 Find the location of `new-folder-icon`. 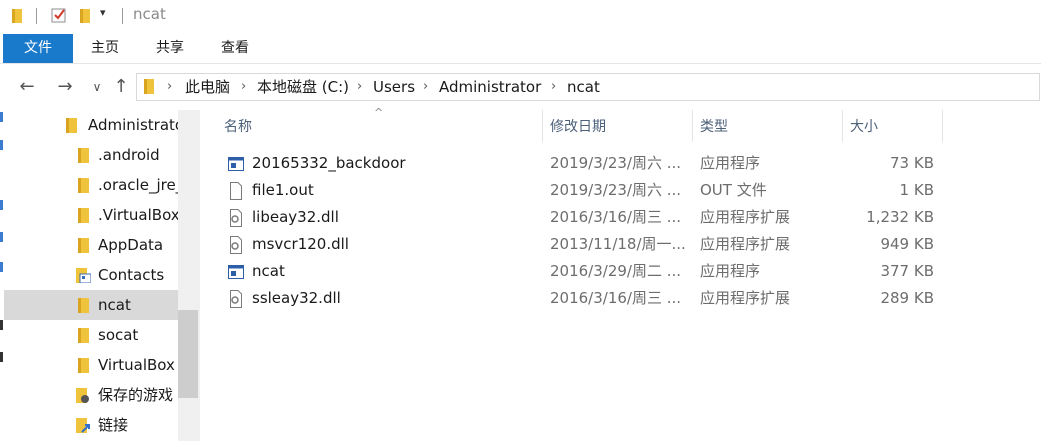

new-folder-icon is located at coordinates (86, 16).